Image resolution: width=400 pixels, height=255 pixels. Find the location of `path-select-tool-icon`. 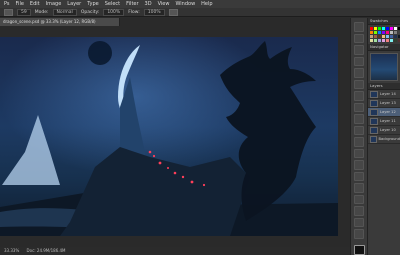

path-select-tool-icon is located at coordinates (359, 199).